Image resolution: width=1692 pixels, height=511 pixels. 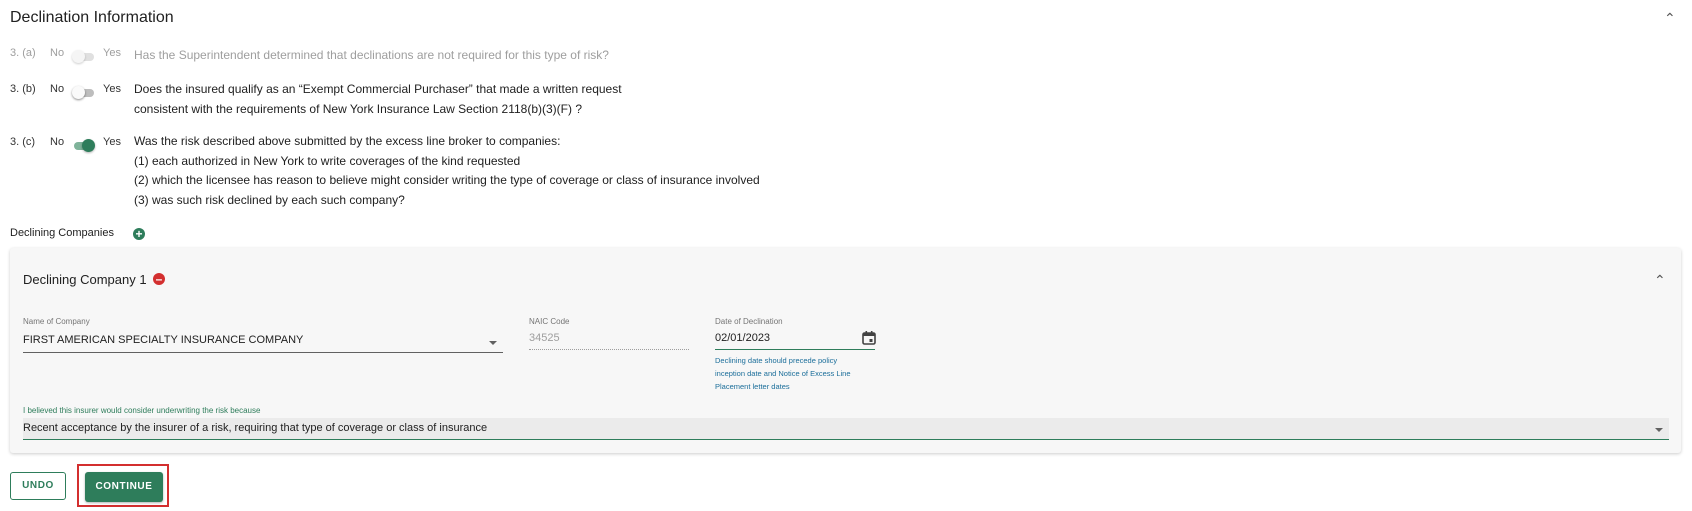 I want to click on calendar-icon, so click(x=869, y=338).